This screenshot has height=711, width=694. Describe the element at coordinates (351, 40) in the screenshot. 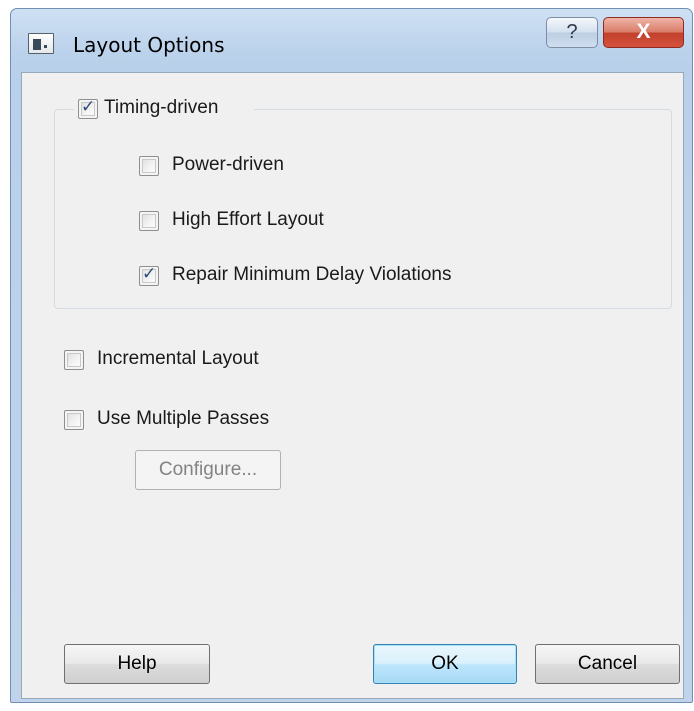

I see `title-bar: Layout Options ? X` at that location.